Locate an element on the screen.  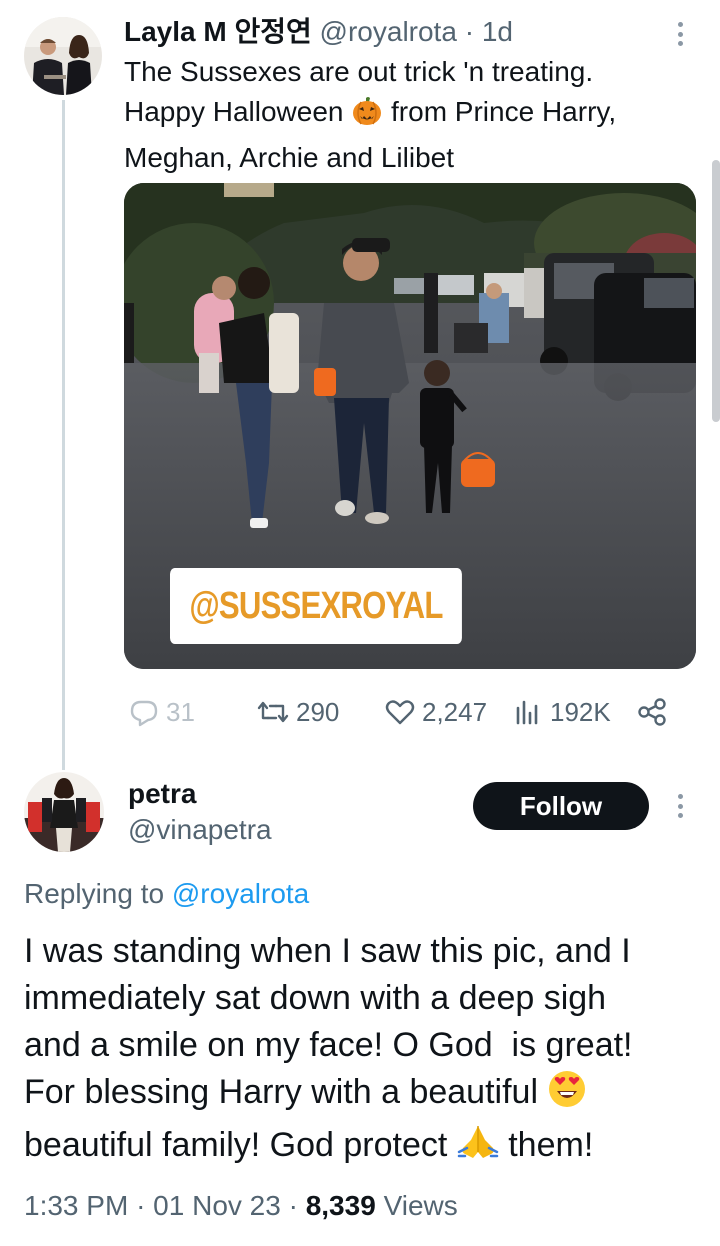
tweet-text-fragment: from Prince Harry, is located at coordinates (500, 111).